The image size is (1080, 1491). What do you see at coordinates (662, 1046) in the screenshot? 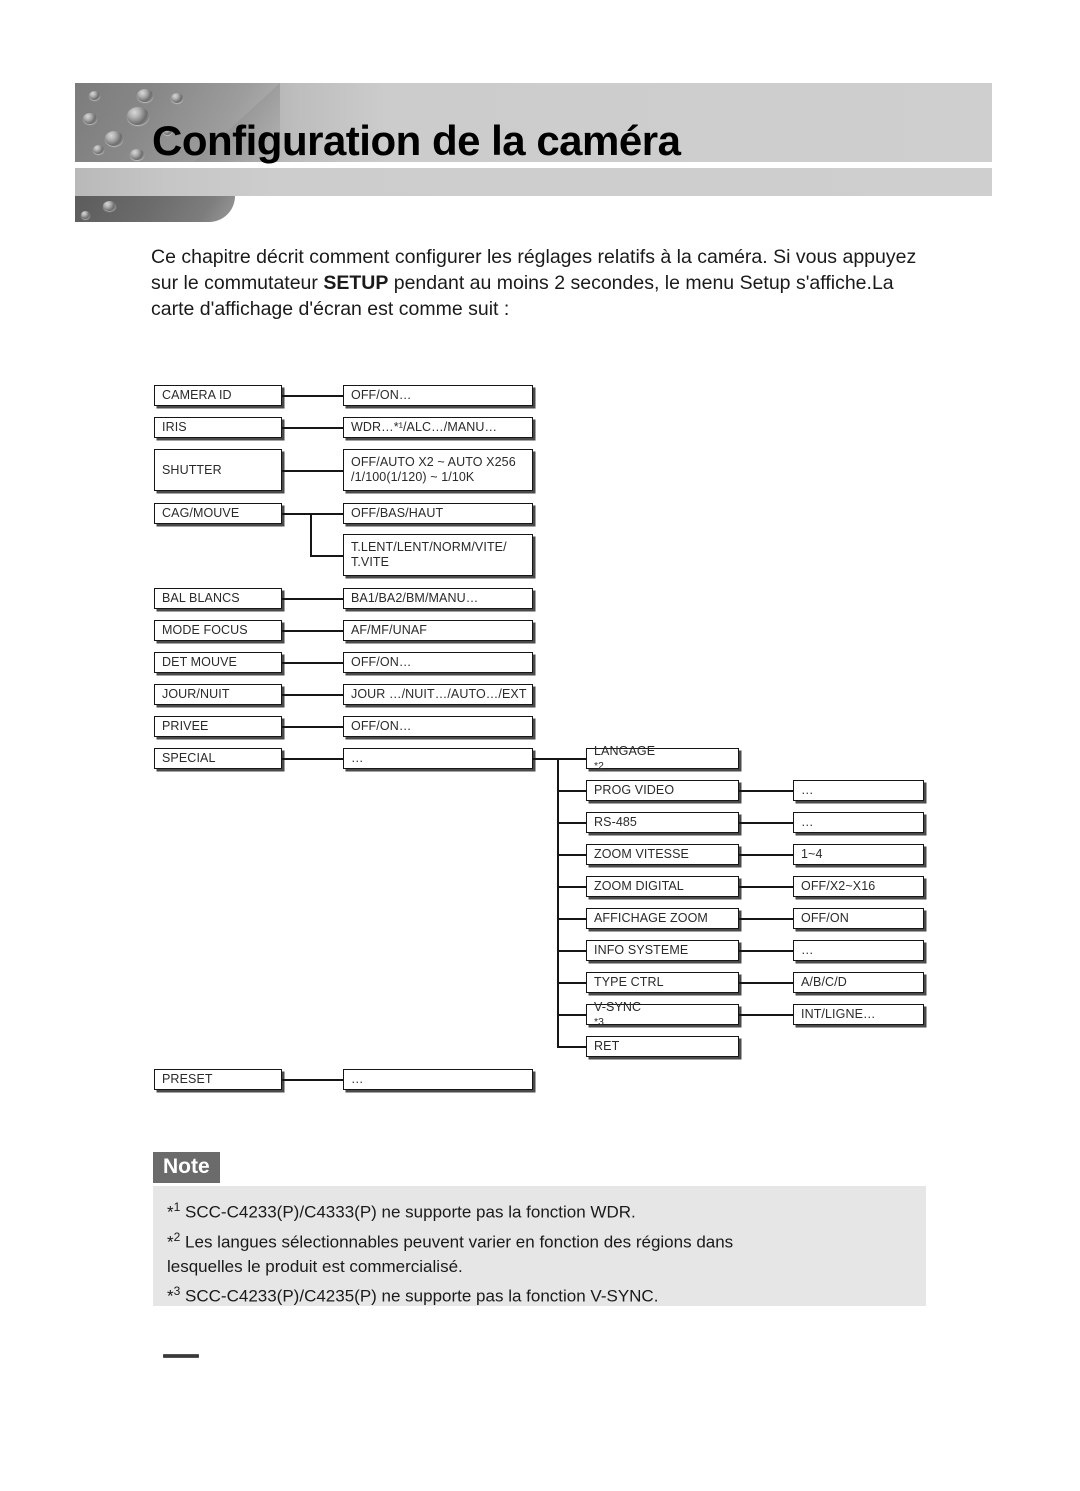
I see `submenu-box-ret: RET` at bounding box center [662, 1046].